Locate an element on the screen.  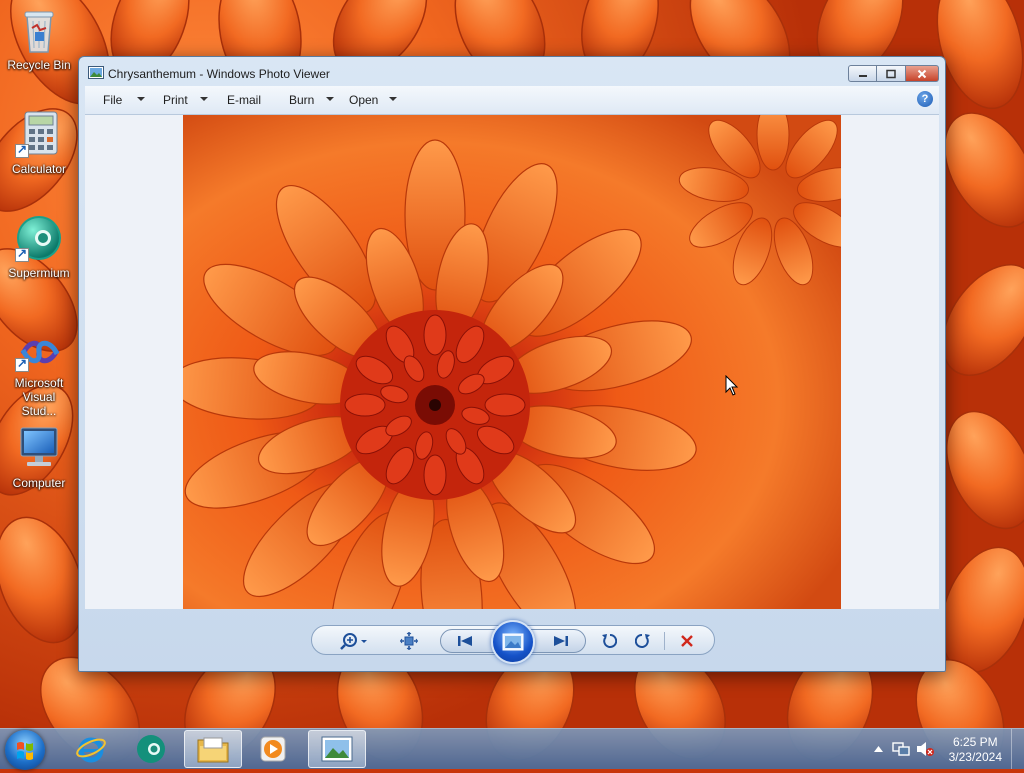
computer-icon is located at coordinates (39, 448).